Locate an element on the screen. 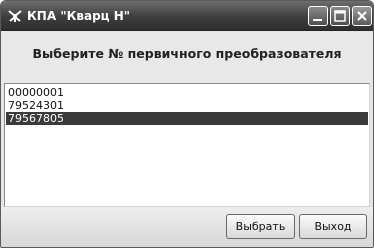 This screenshot has width=374, height=248. select-button: Выбрать is located at coordinates (260, 226).